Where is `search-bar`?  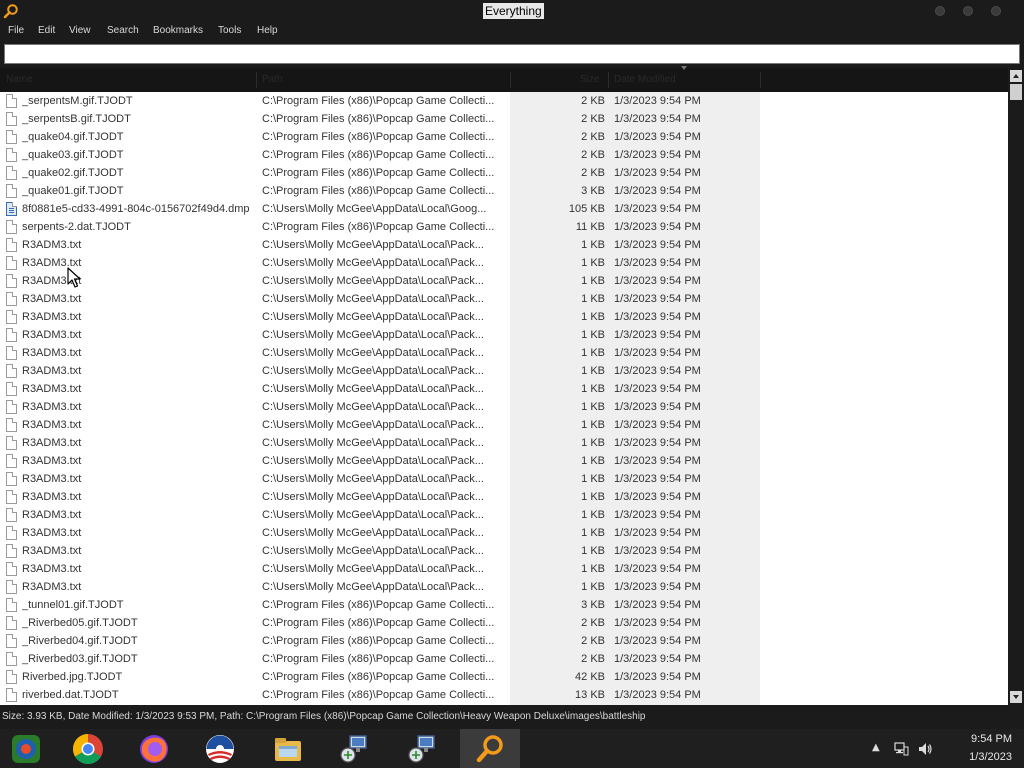 search-bar is located at coordinates (512, 54).